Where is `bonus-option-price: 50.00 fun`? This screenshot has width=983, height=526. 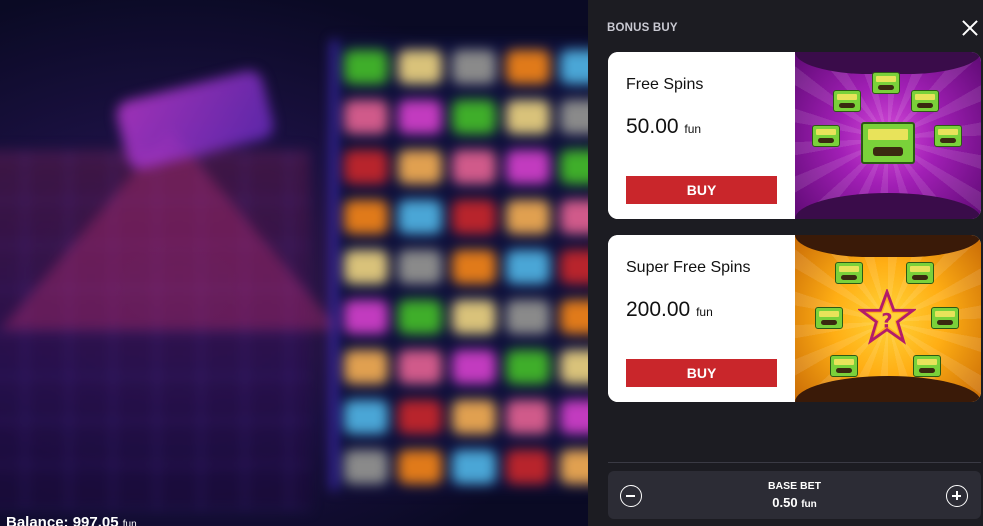 bonus-option-price: 50.00 fun is located at coordinates (663, 127).